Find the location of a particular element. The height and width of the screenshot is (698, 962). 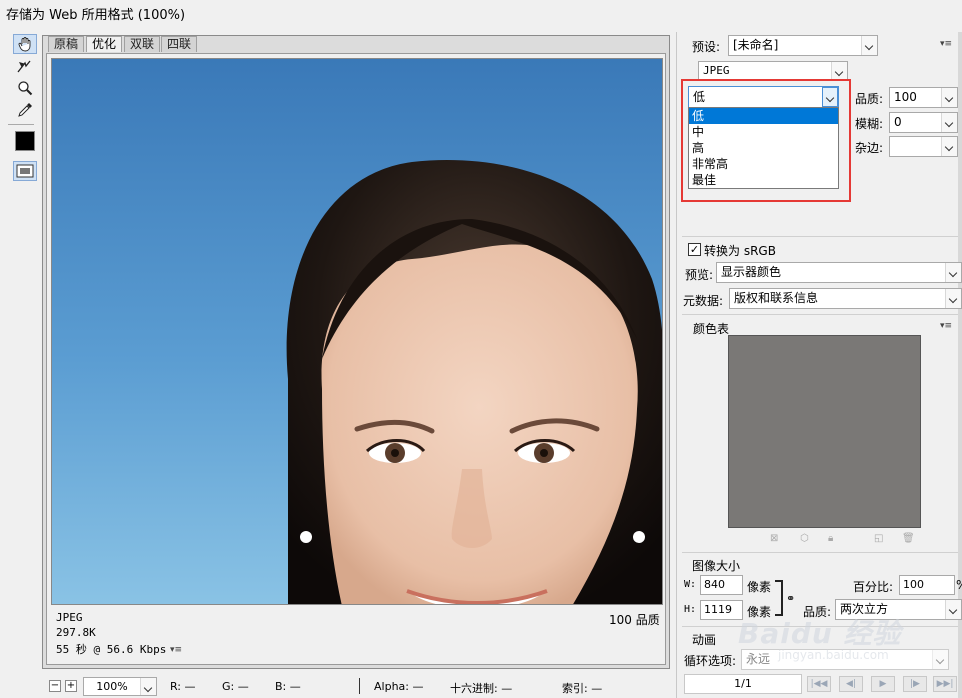

convert-srgb-checkbox: ✓ is located at coordinates (694, 249).